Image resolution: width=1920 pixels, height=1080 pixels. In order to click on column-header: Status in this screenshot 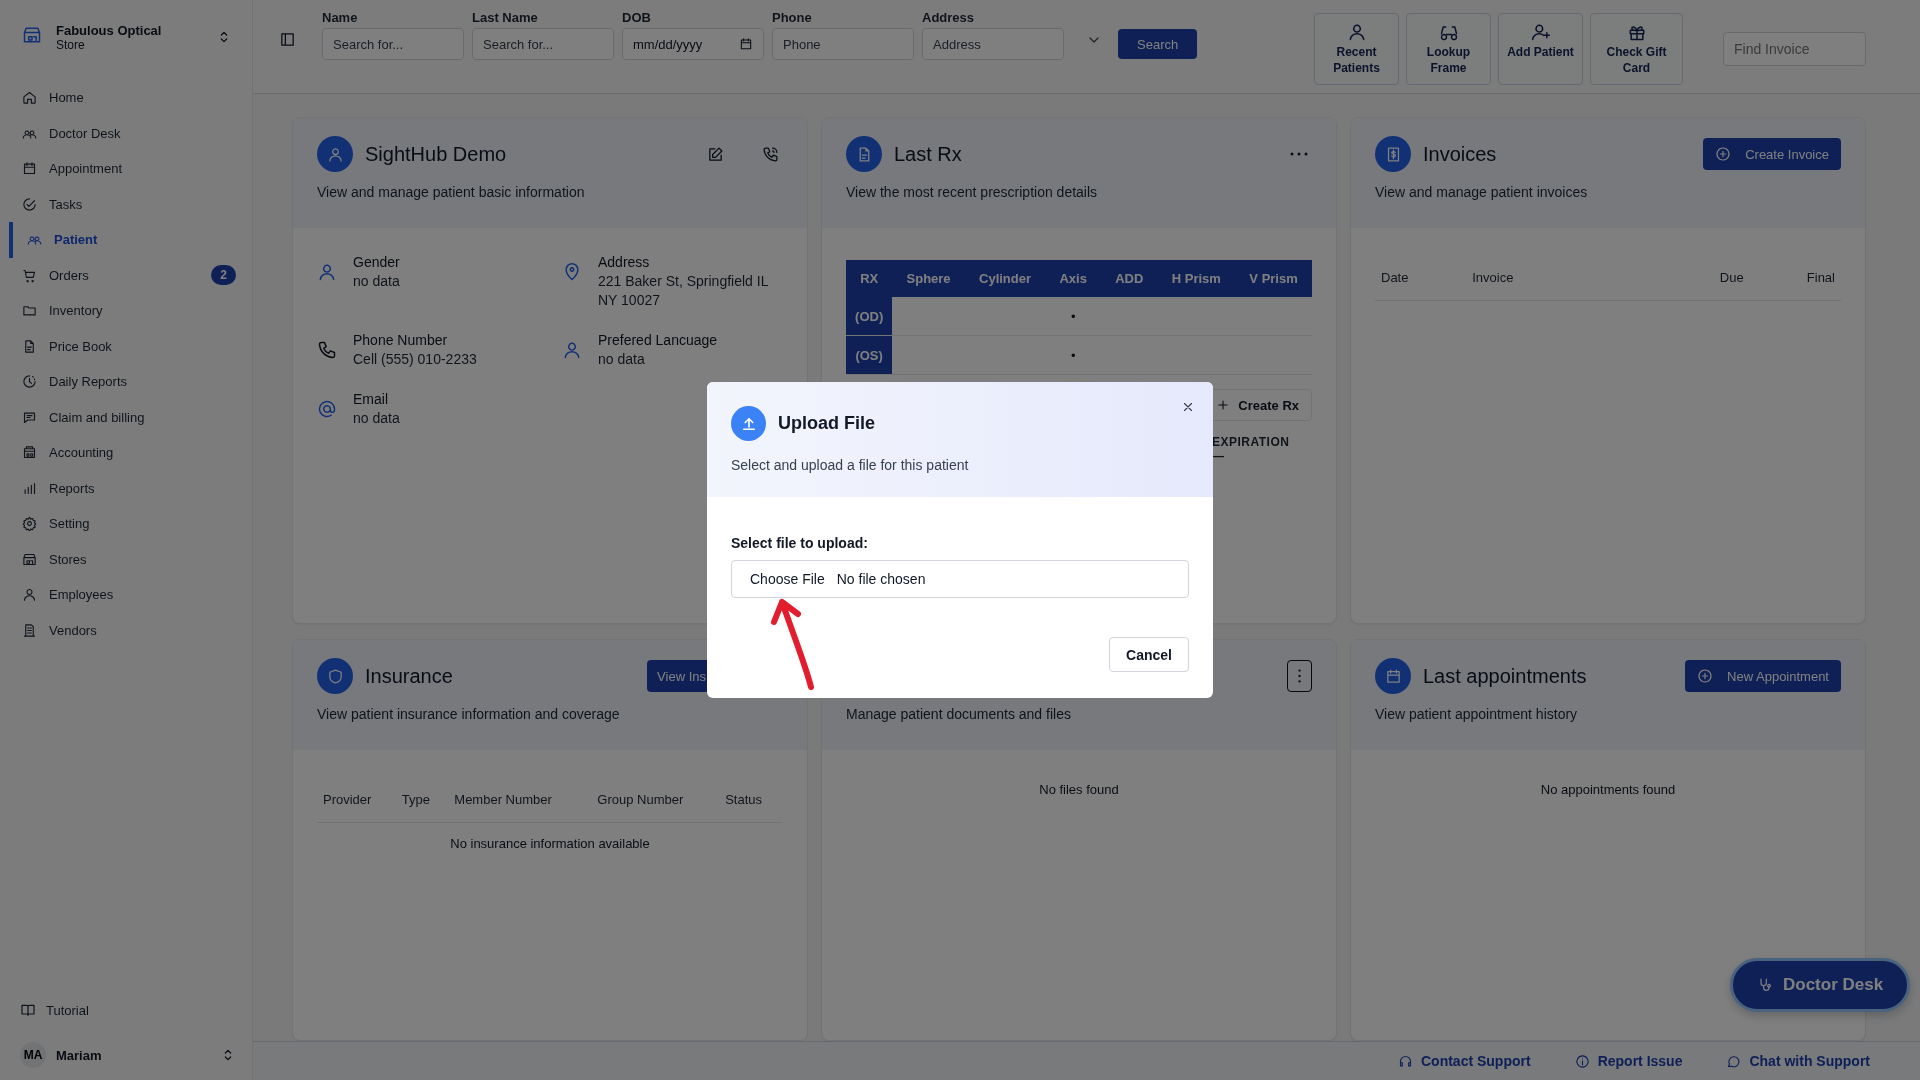, I will do `click(751, 799)`.